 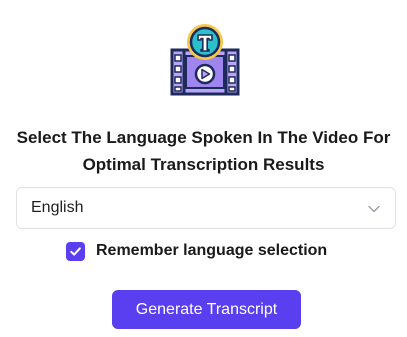 I want to click on chevron-down-icon, so click(x=374, y=209).